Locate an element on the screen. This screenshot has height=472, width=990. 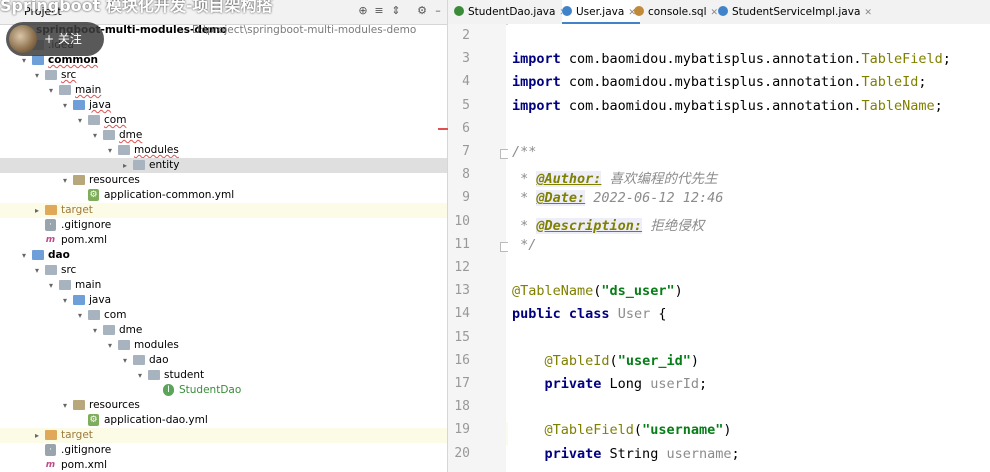
line-number: 3 is located at coordinates (466, 59).